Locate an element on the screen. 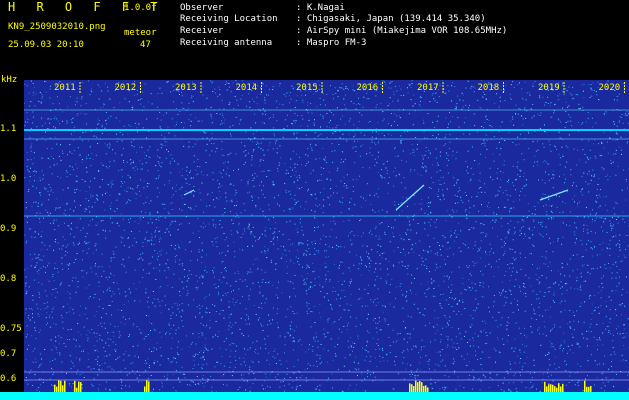 This screenshot has width=629, height=400. info-value-antenna: : Maspro FM-3 is located at coordinates (331, 43).